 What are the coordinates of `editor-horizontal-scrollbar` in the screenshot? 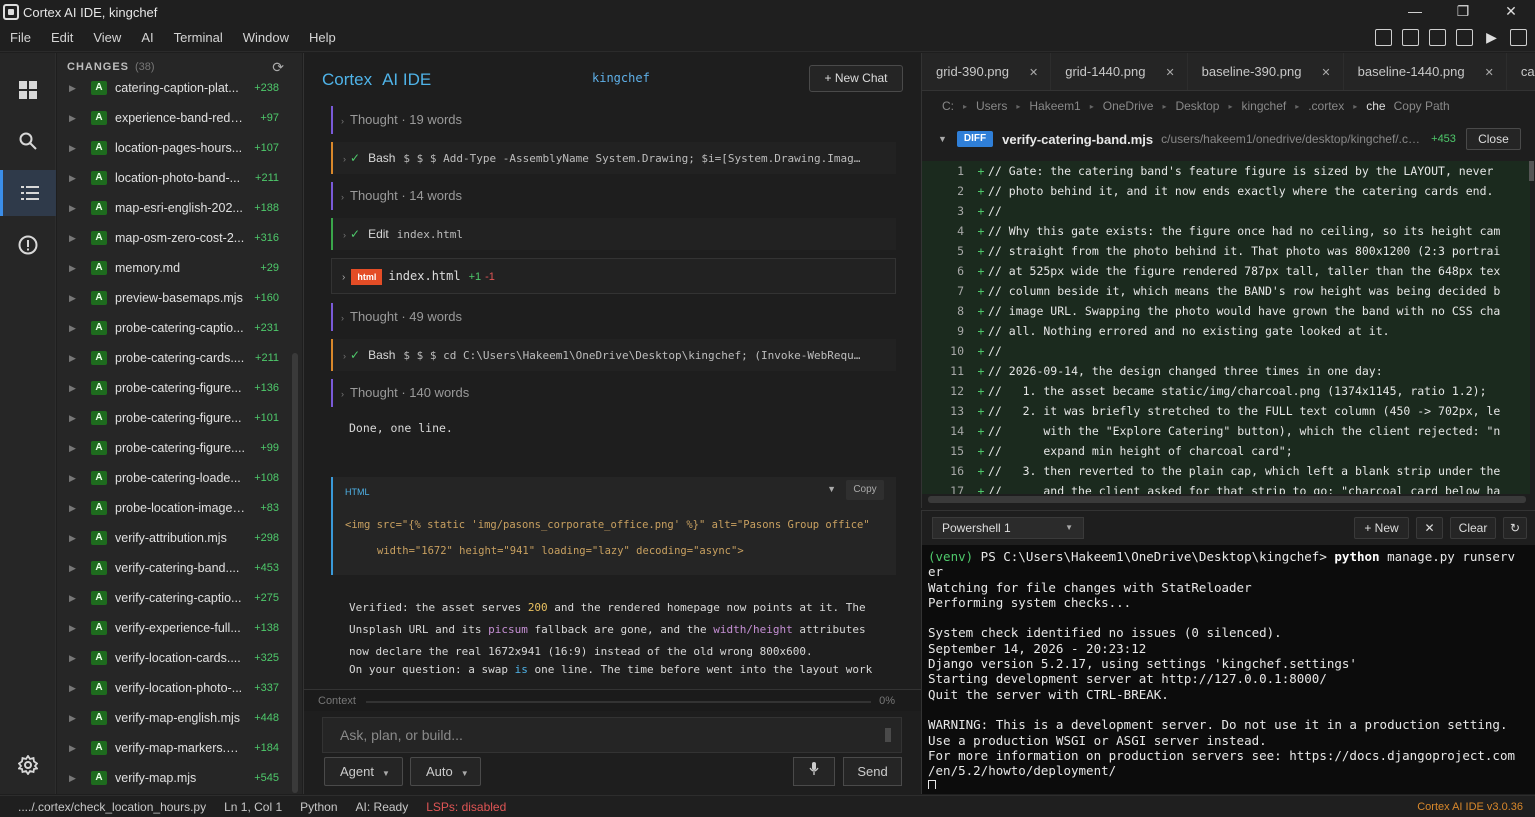 It's located at (1227, 499).